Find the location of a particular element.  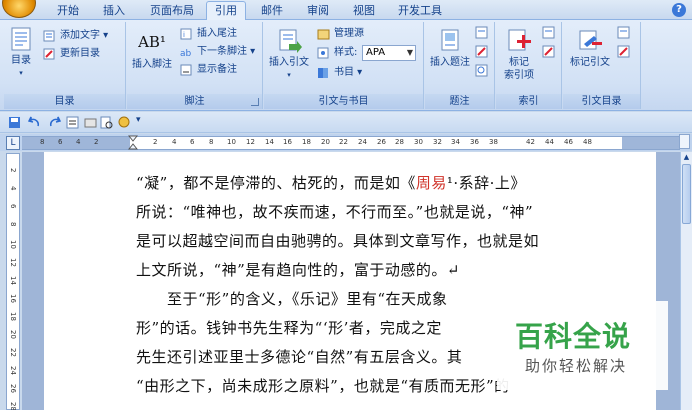

hyperlink-text: 周易 is located at coordinates (431, 183).